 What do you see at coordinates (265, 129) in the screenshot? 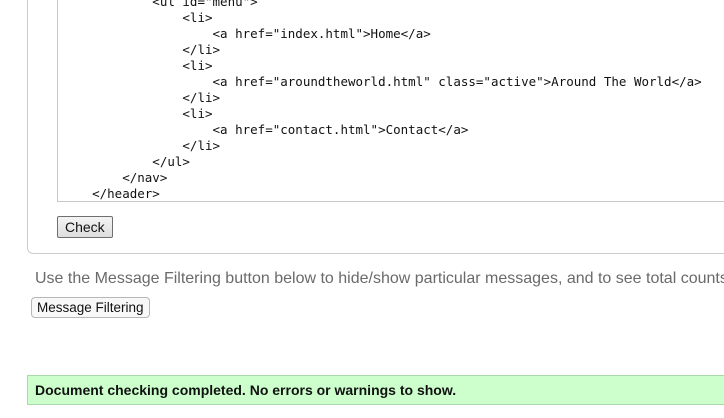
I see `code-line: <a href="contact.html">Contact</a>` at bounding box center [265, 129].